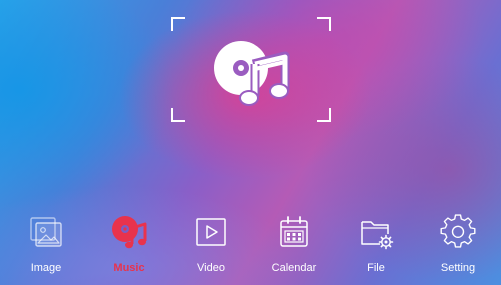 This screenshot has height=285, width=501. I want to click on dock-item-music: Music, so click(129, 246).